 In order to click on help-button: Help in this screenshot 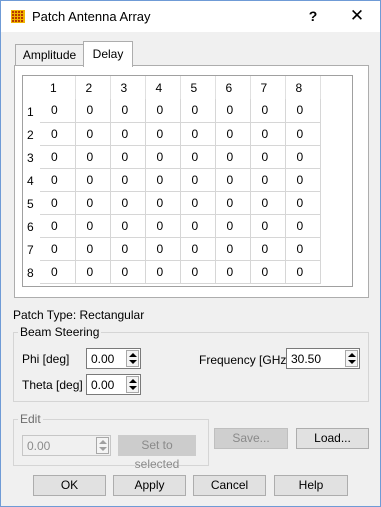, I will do `click(311, 485)`.